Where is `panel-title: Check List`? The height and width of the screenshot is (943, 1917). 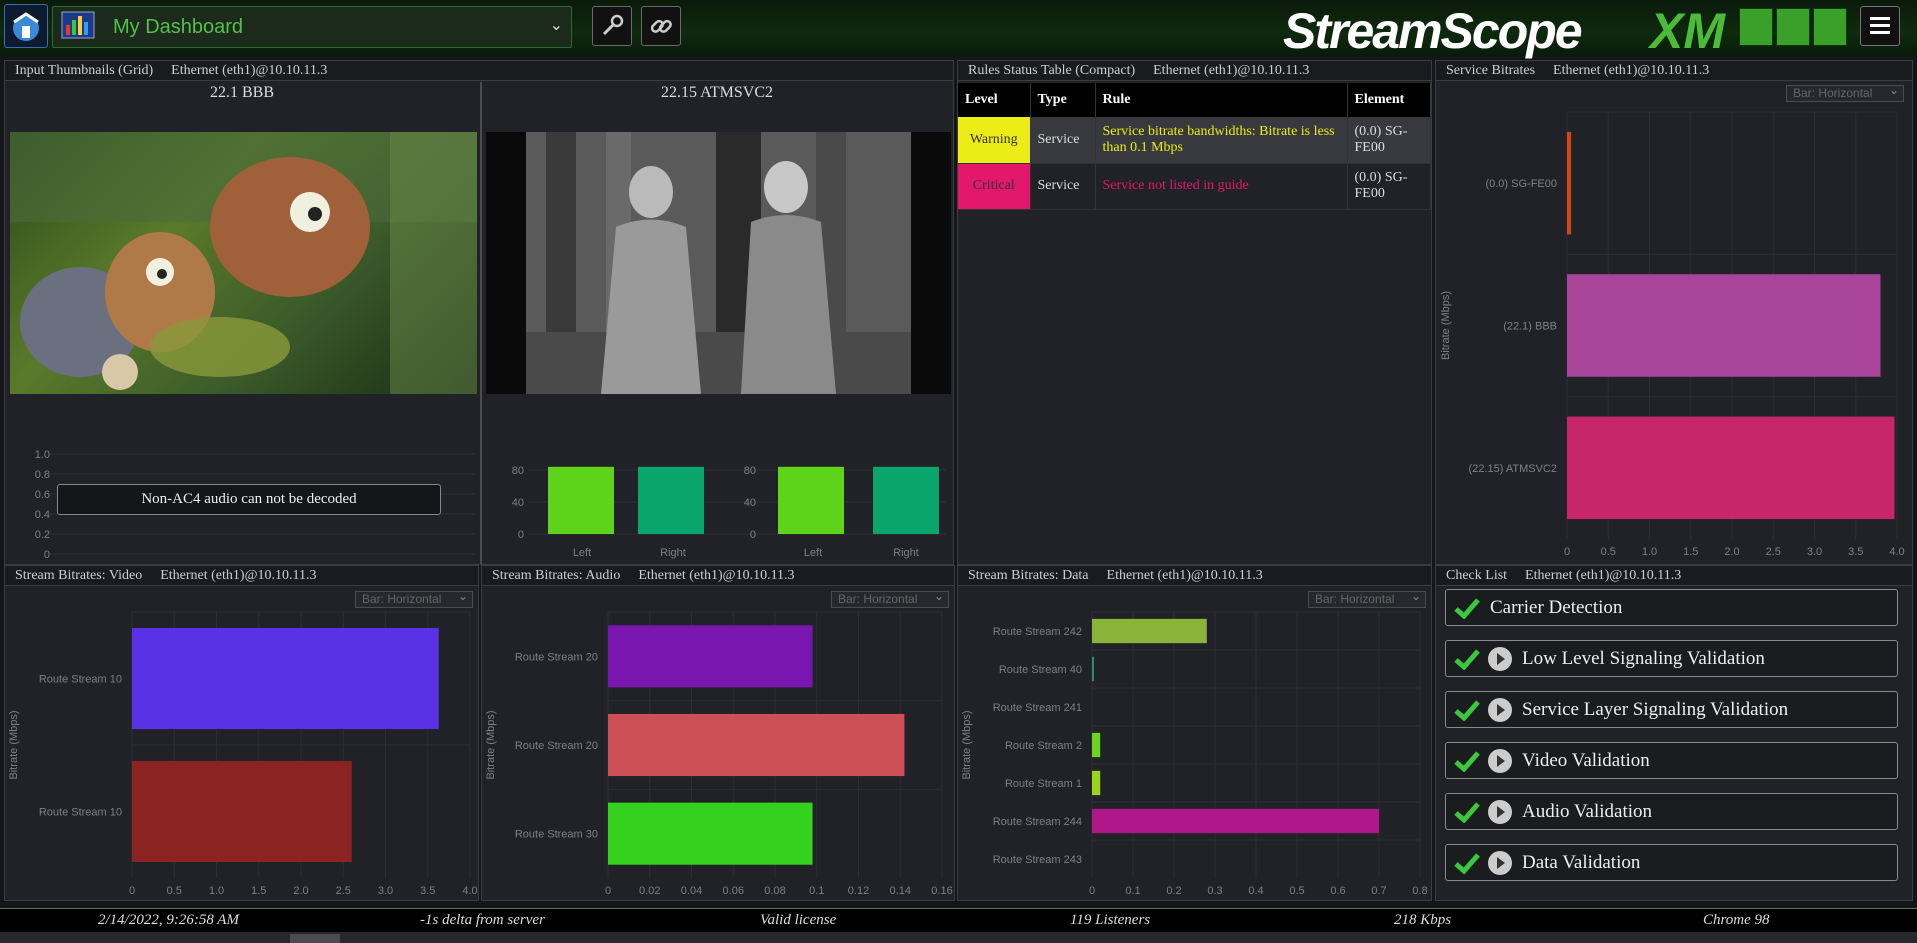 panel-title: Check List is located at coordinates (1477, 575).